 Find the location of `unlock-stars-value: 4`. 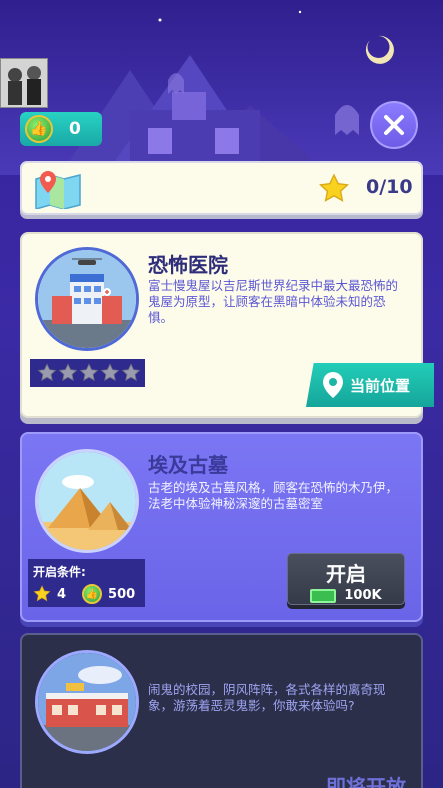

unlock-stars-value: 4 is located at coordinates (62, 594).